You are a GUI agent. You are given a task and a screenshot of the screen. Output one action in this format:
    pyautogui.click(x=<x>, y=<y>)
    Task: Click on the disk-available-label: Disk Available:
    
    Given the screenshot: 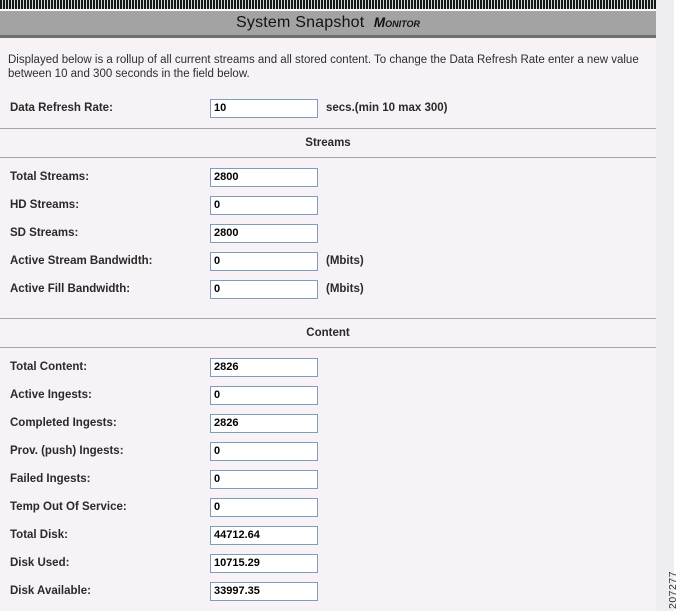 What is the action you would take?
    pyautogui.click(x=50, y=591)
    